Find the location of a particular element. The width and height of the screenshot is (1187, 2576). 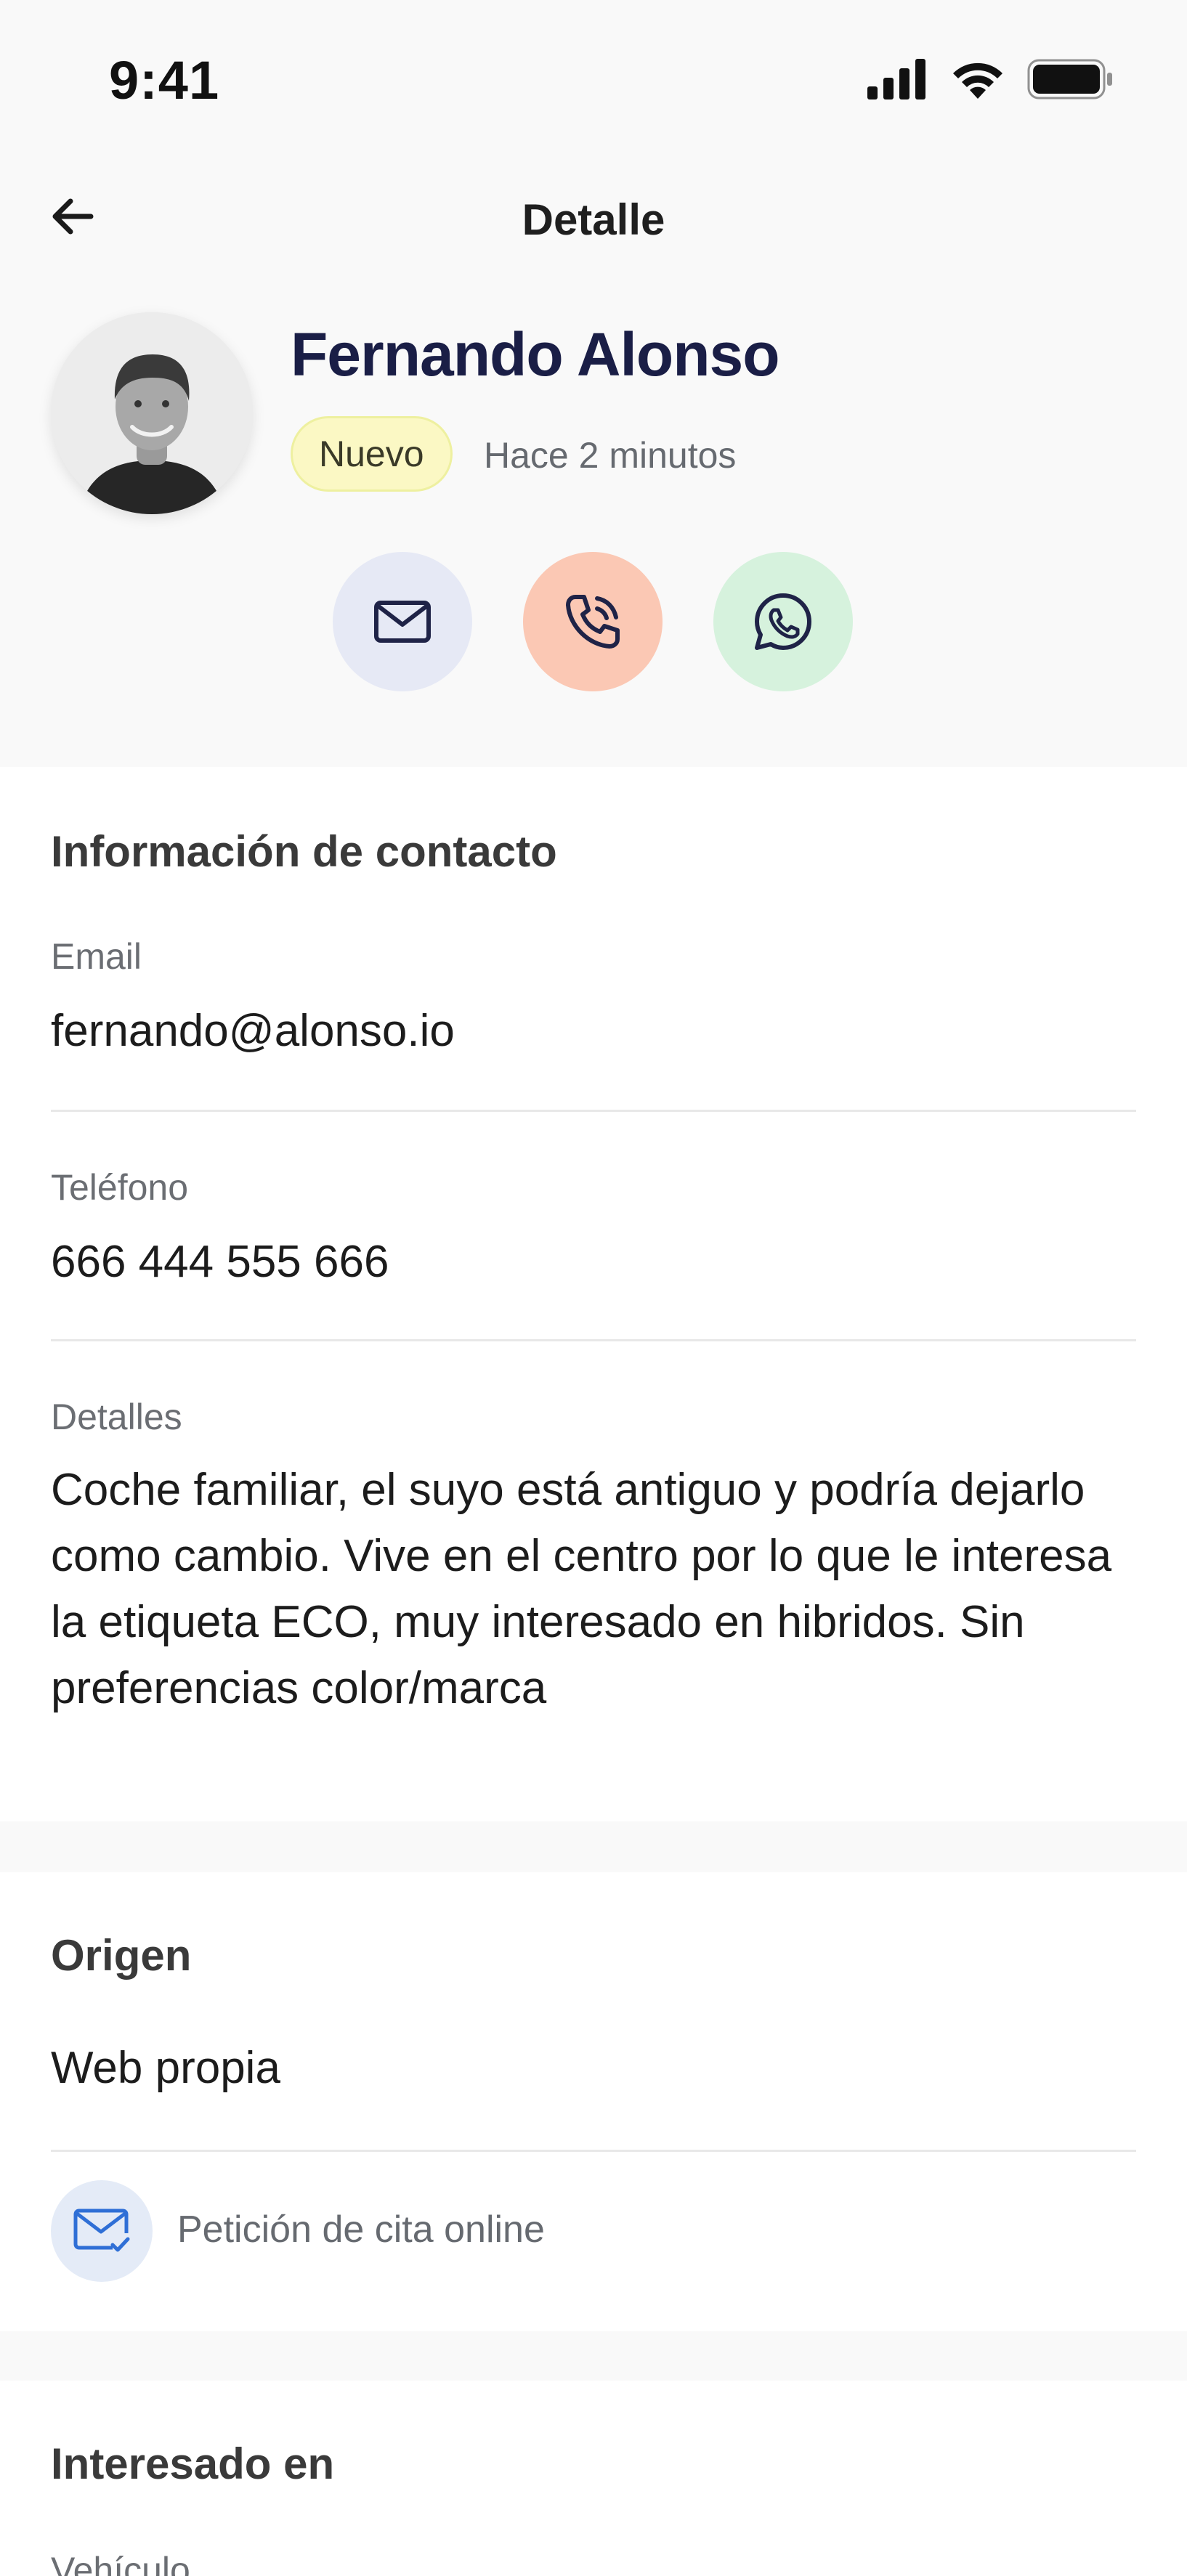

wifi-icon is located at coordinates (978, 80).